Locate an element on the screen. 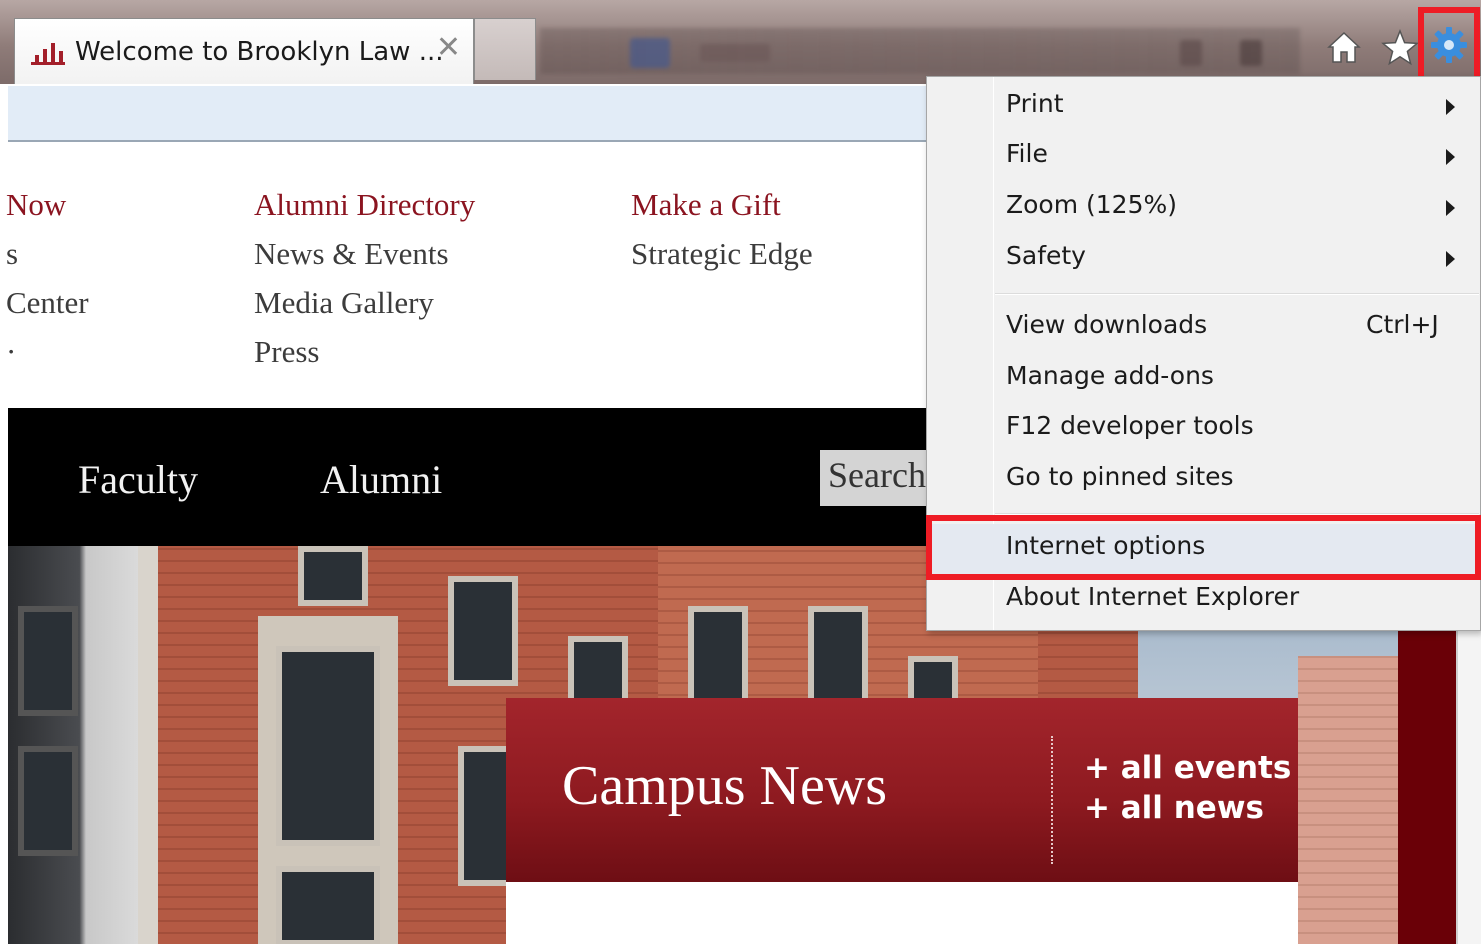  campus-news-title: Campus News is located at coordinates (725, 786).